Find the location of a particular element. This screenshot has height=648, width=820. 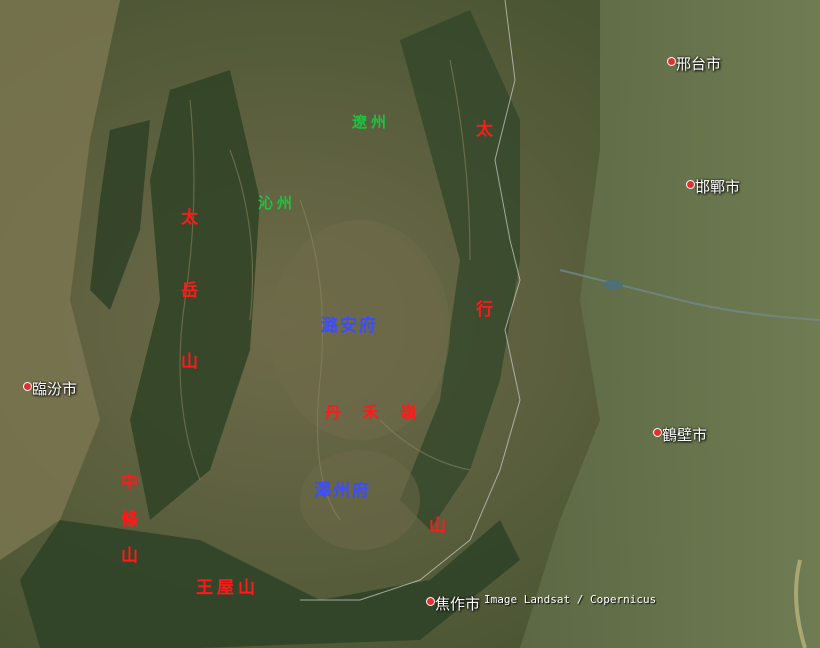

city-label-jiaozuo: 焦作市 is located at coordinates (457, 604).